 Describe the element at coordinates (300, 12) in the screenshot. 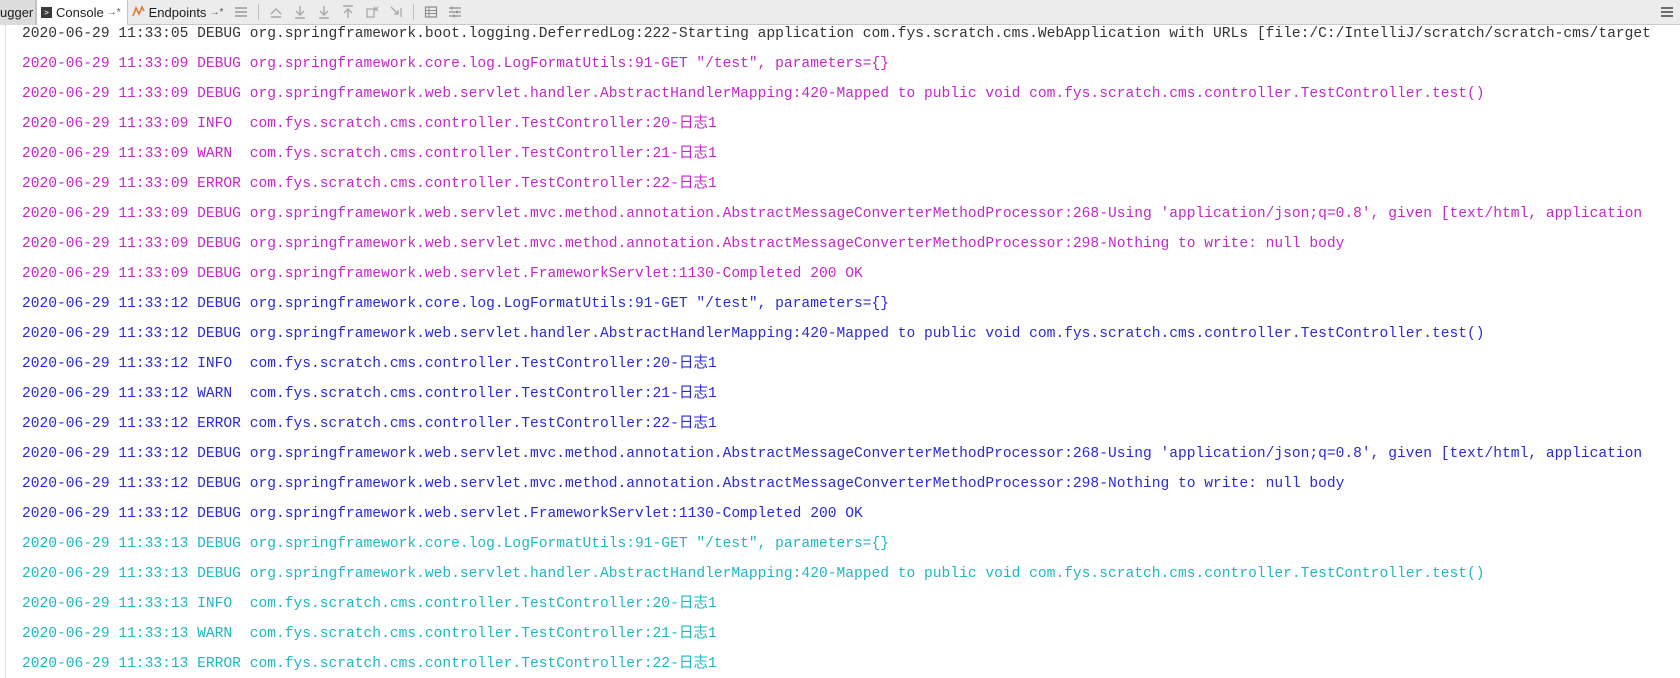

I see `scroll-down-icon` at that location.